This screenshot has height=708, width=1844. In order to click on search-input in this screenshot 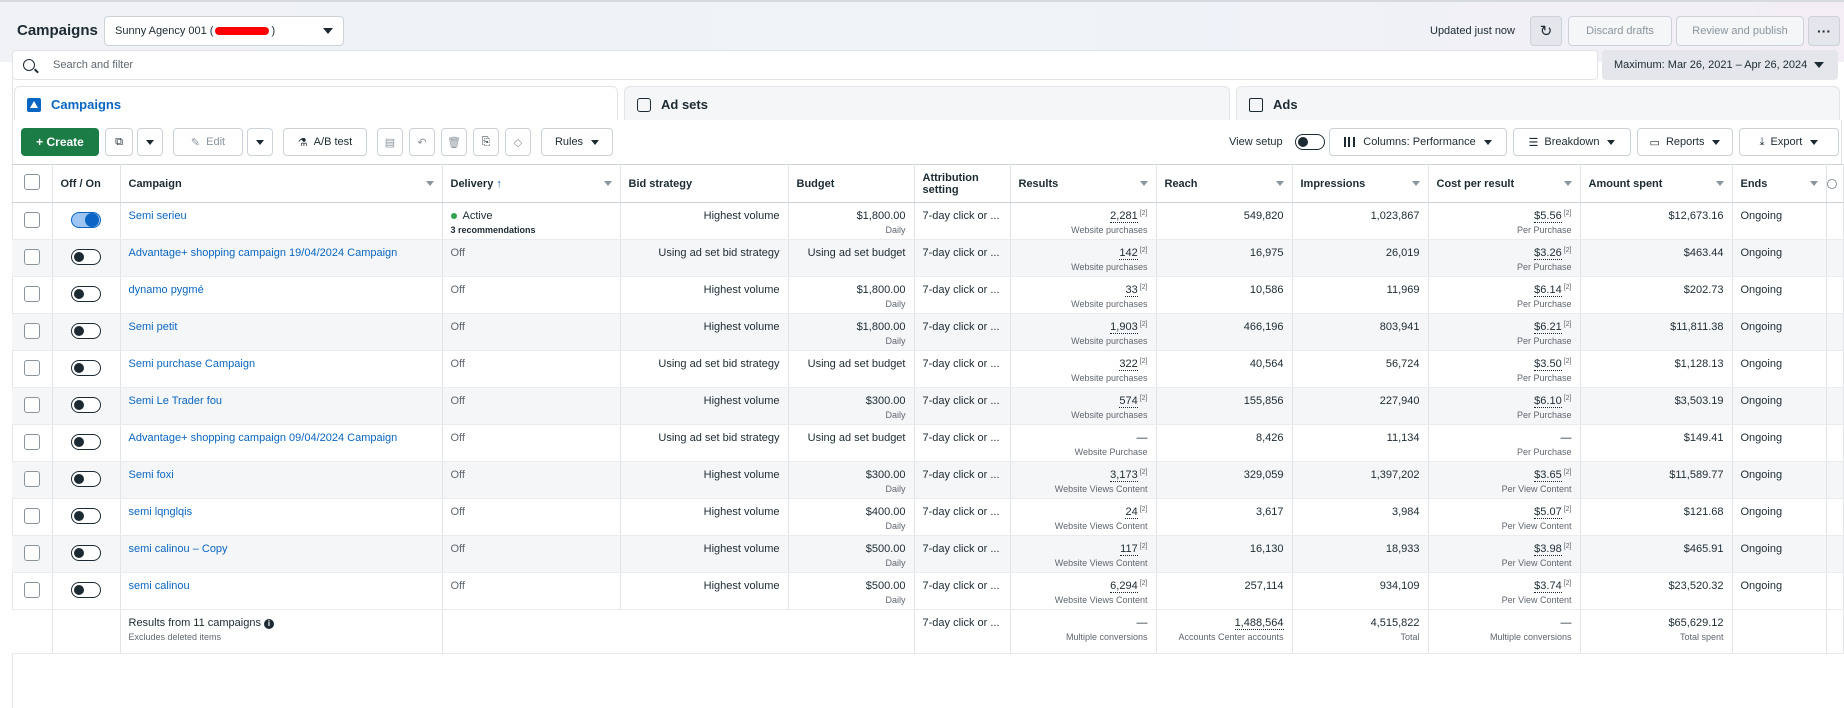, I will do `click(703, 65)`.